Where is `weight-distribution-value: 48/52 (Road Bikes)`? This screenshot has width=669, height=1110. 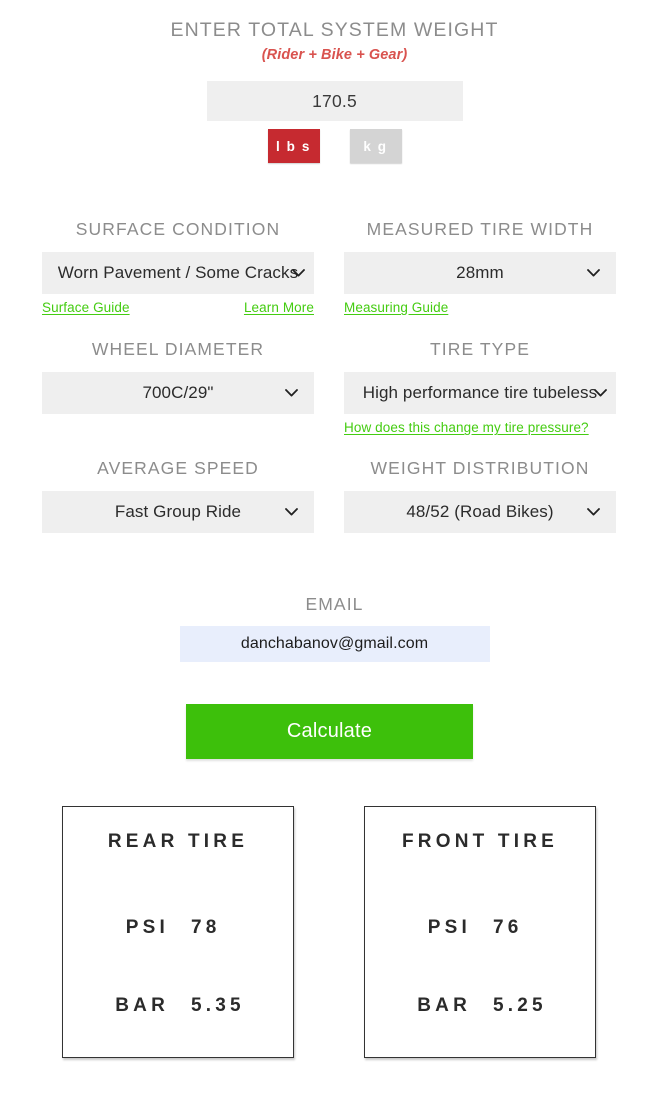 weight-distribution-value: 48/52 (Road Bikes) is located at coordinates (480, 511).